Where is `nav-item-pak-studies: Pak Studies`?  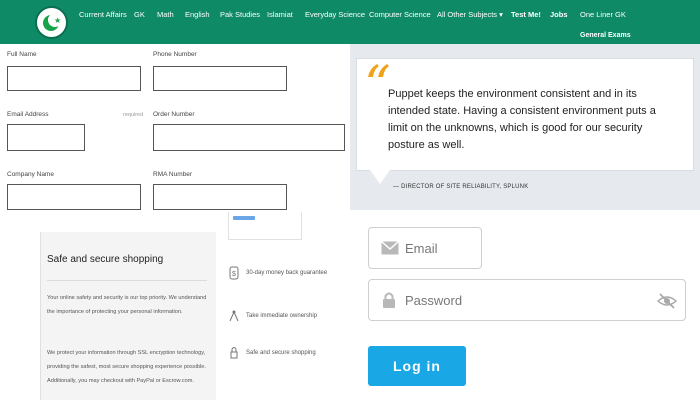 nav-item-pak-studies: Pak Studies is located at coordinates (240, 14).